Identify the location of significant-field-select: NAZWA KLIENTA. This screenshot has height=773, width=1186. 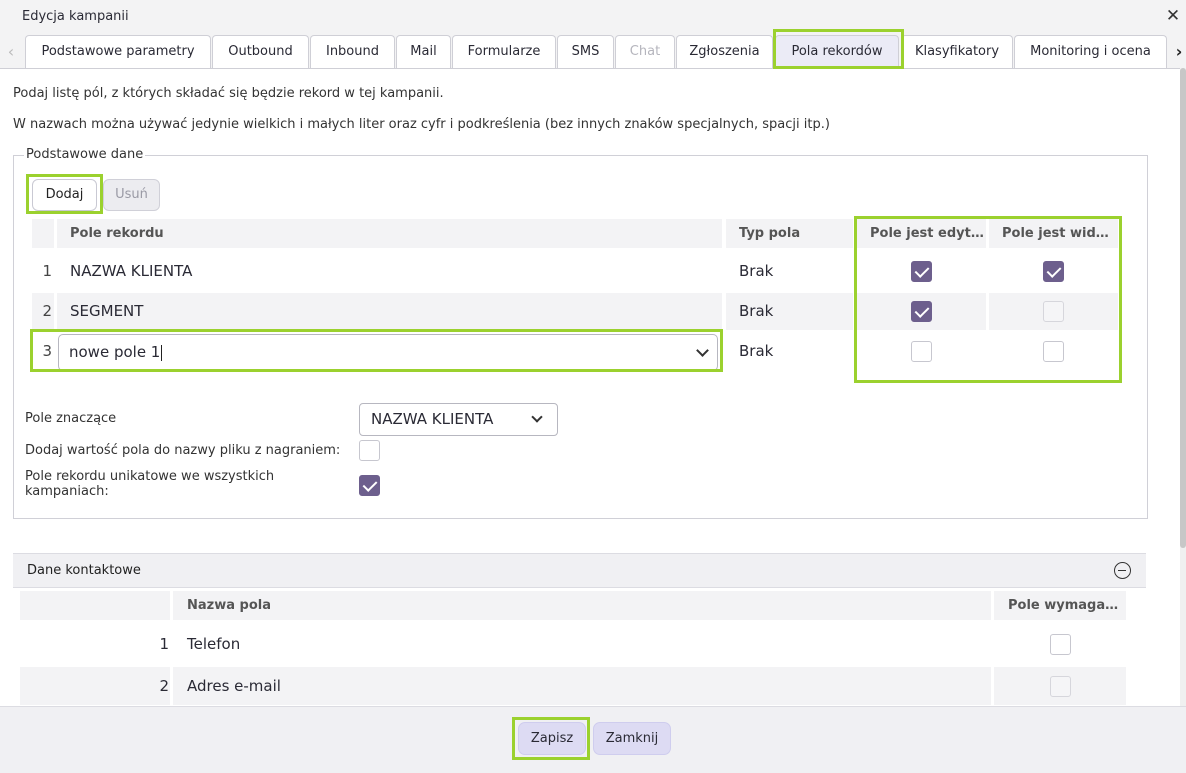
(458, 419).